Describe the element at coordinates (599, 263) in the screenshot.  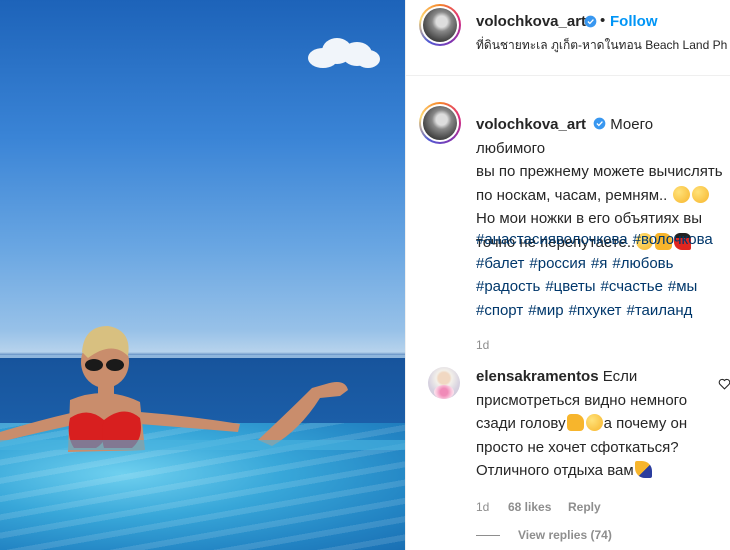
I see `hashtag-link: #я` at that location.